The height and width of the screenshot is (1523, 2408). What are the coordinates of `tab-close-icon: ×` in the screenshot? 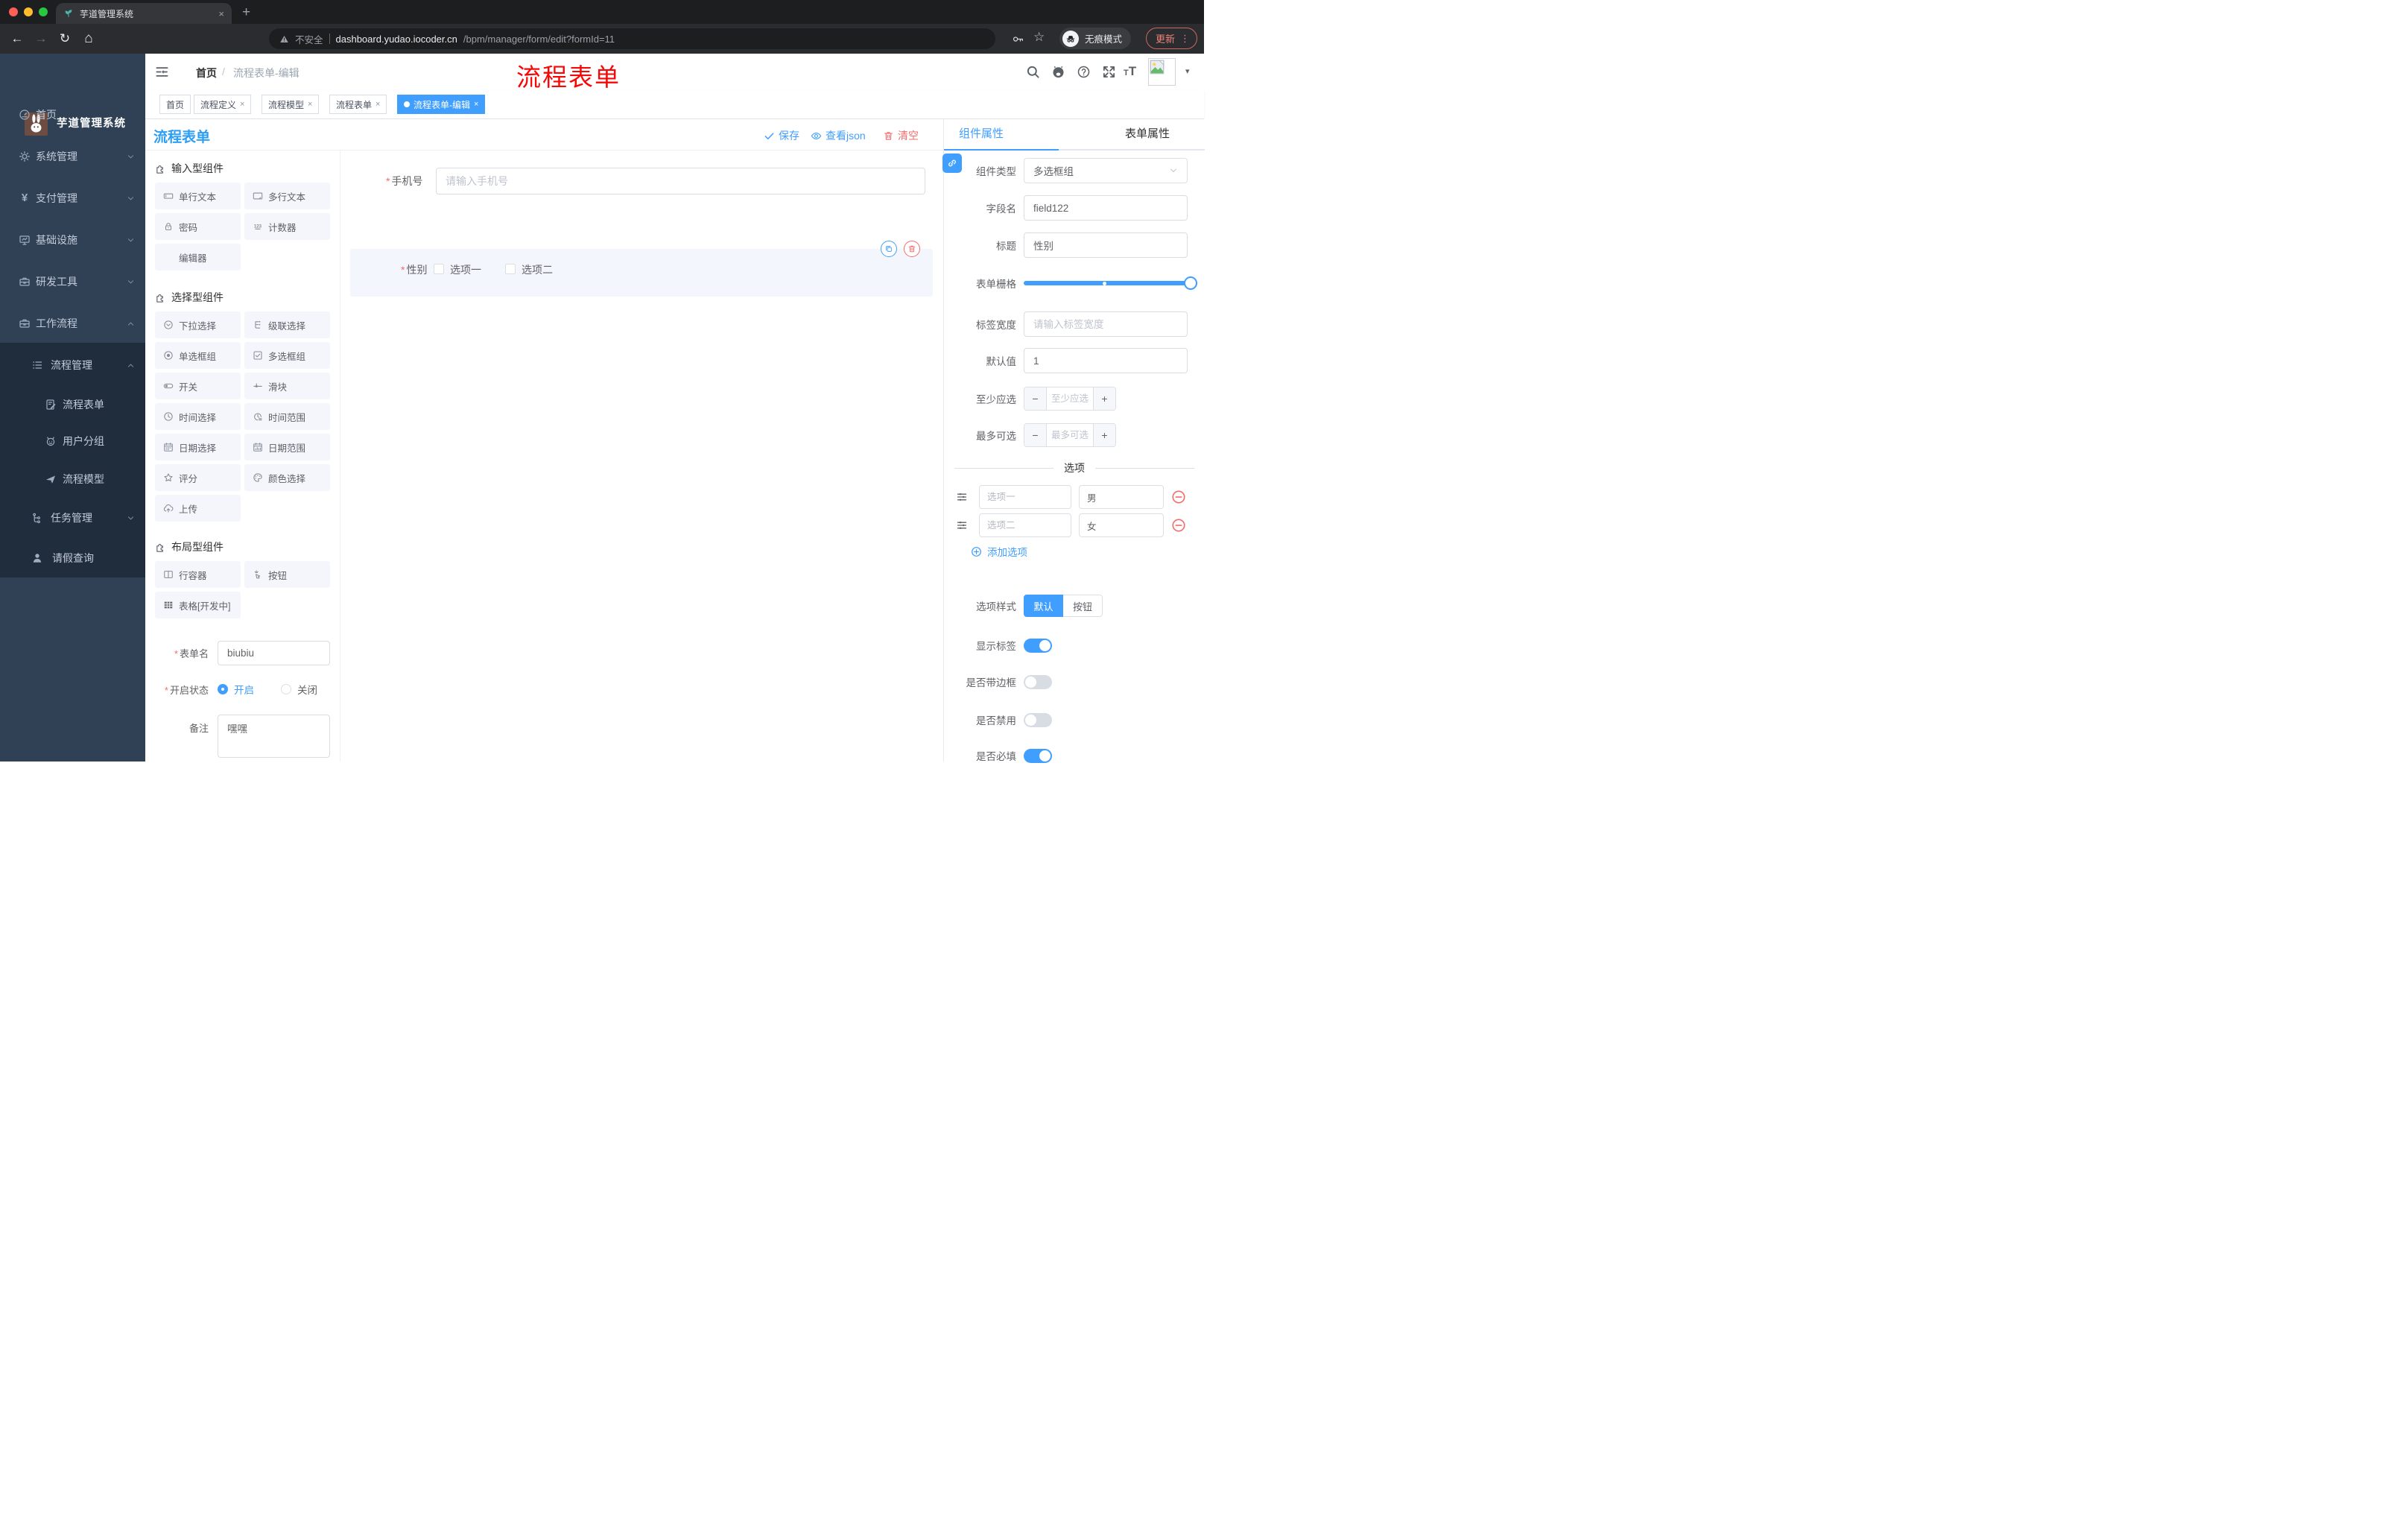 It's located at (221, 14).